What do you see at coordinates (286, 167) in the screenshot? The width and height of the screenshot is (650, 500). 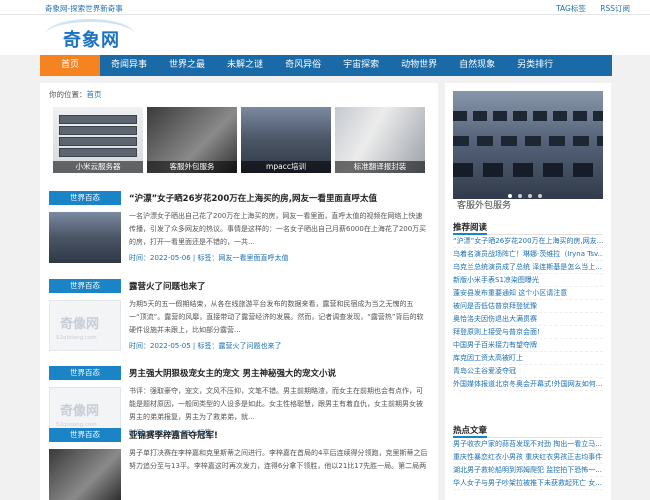 I see `thumb-caption: mpacc培训` at bounding box center [286, 167].